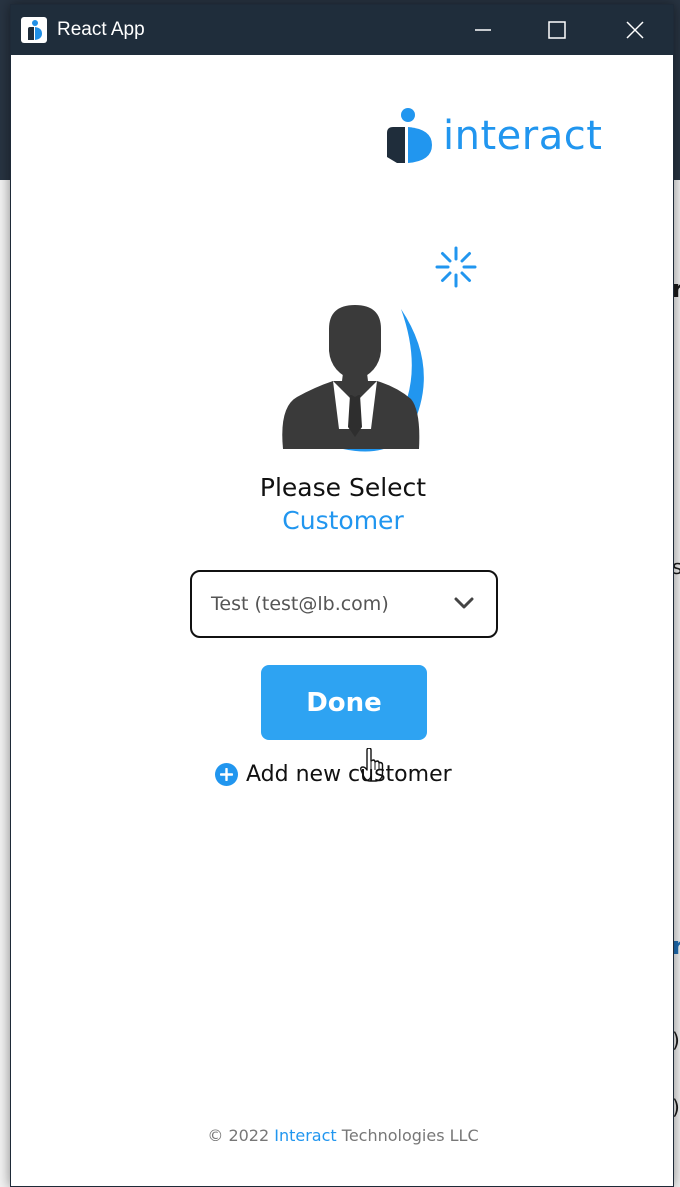  What do you see at coordinates (226, 774) in the screenshot?
I see `plus-circle-icon` at bounding box center [226, 774].